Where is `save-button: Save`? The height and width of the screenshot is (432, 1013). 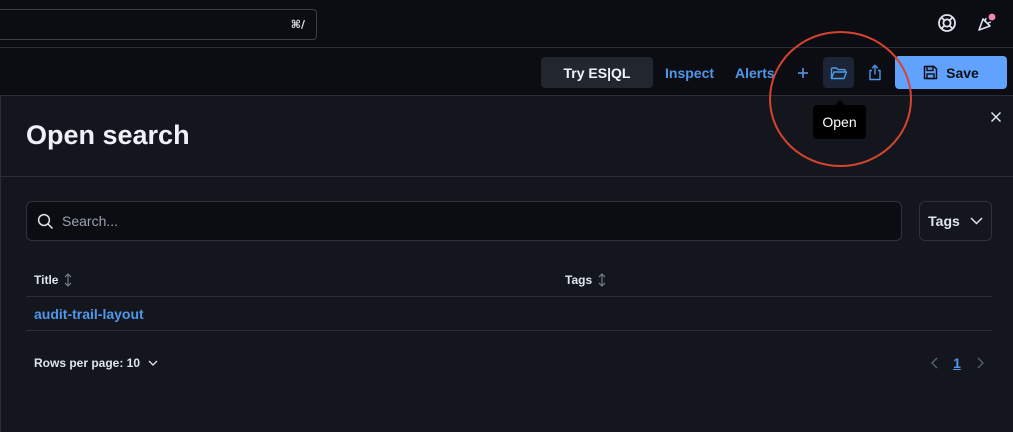 save-button: Save is located at coordinates (951, 72).